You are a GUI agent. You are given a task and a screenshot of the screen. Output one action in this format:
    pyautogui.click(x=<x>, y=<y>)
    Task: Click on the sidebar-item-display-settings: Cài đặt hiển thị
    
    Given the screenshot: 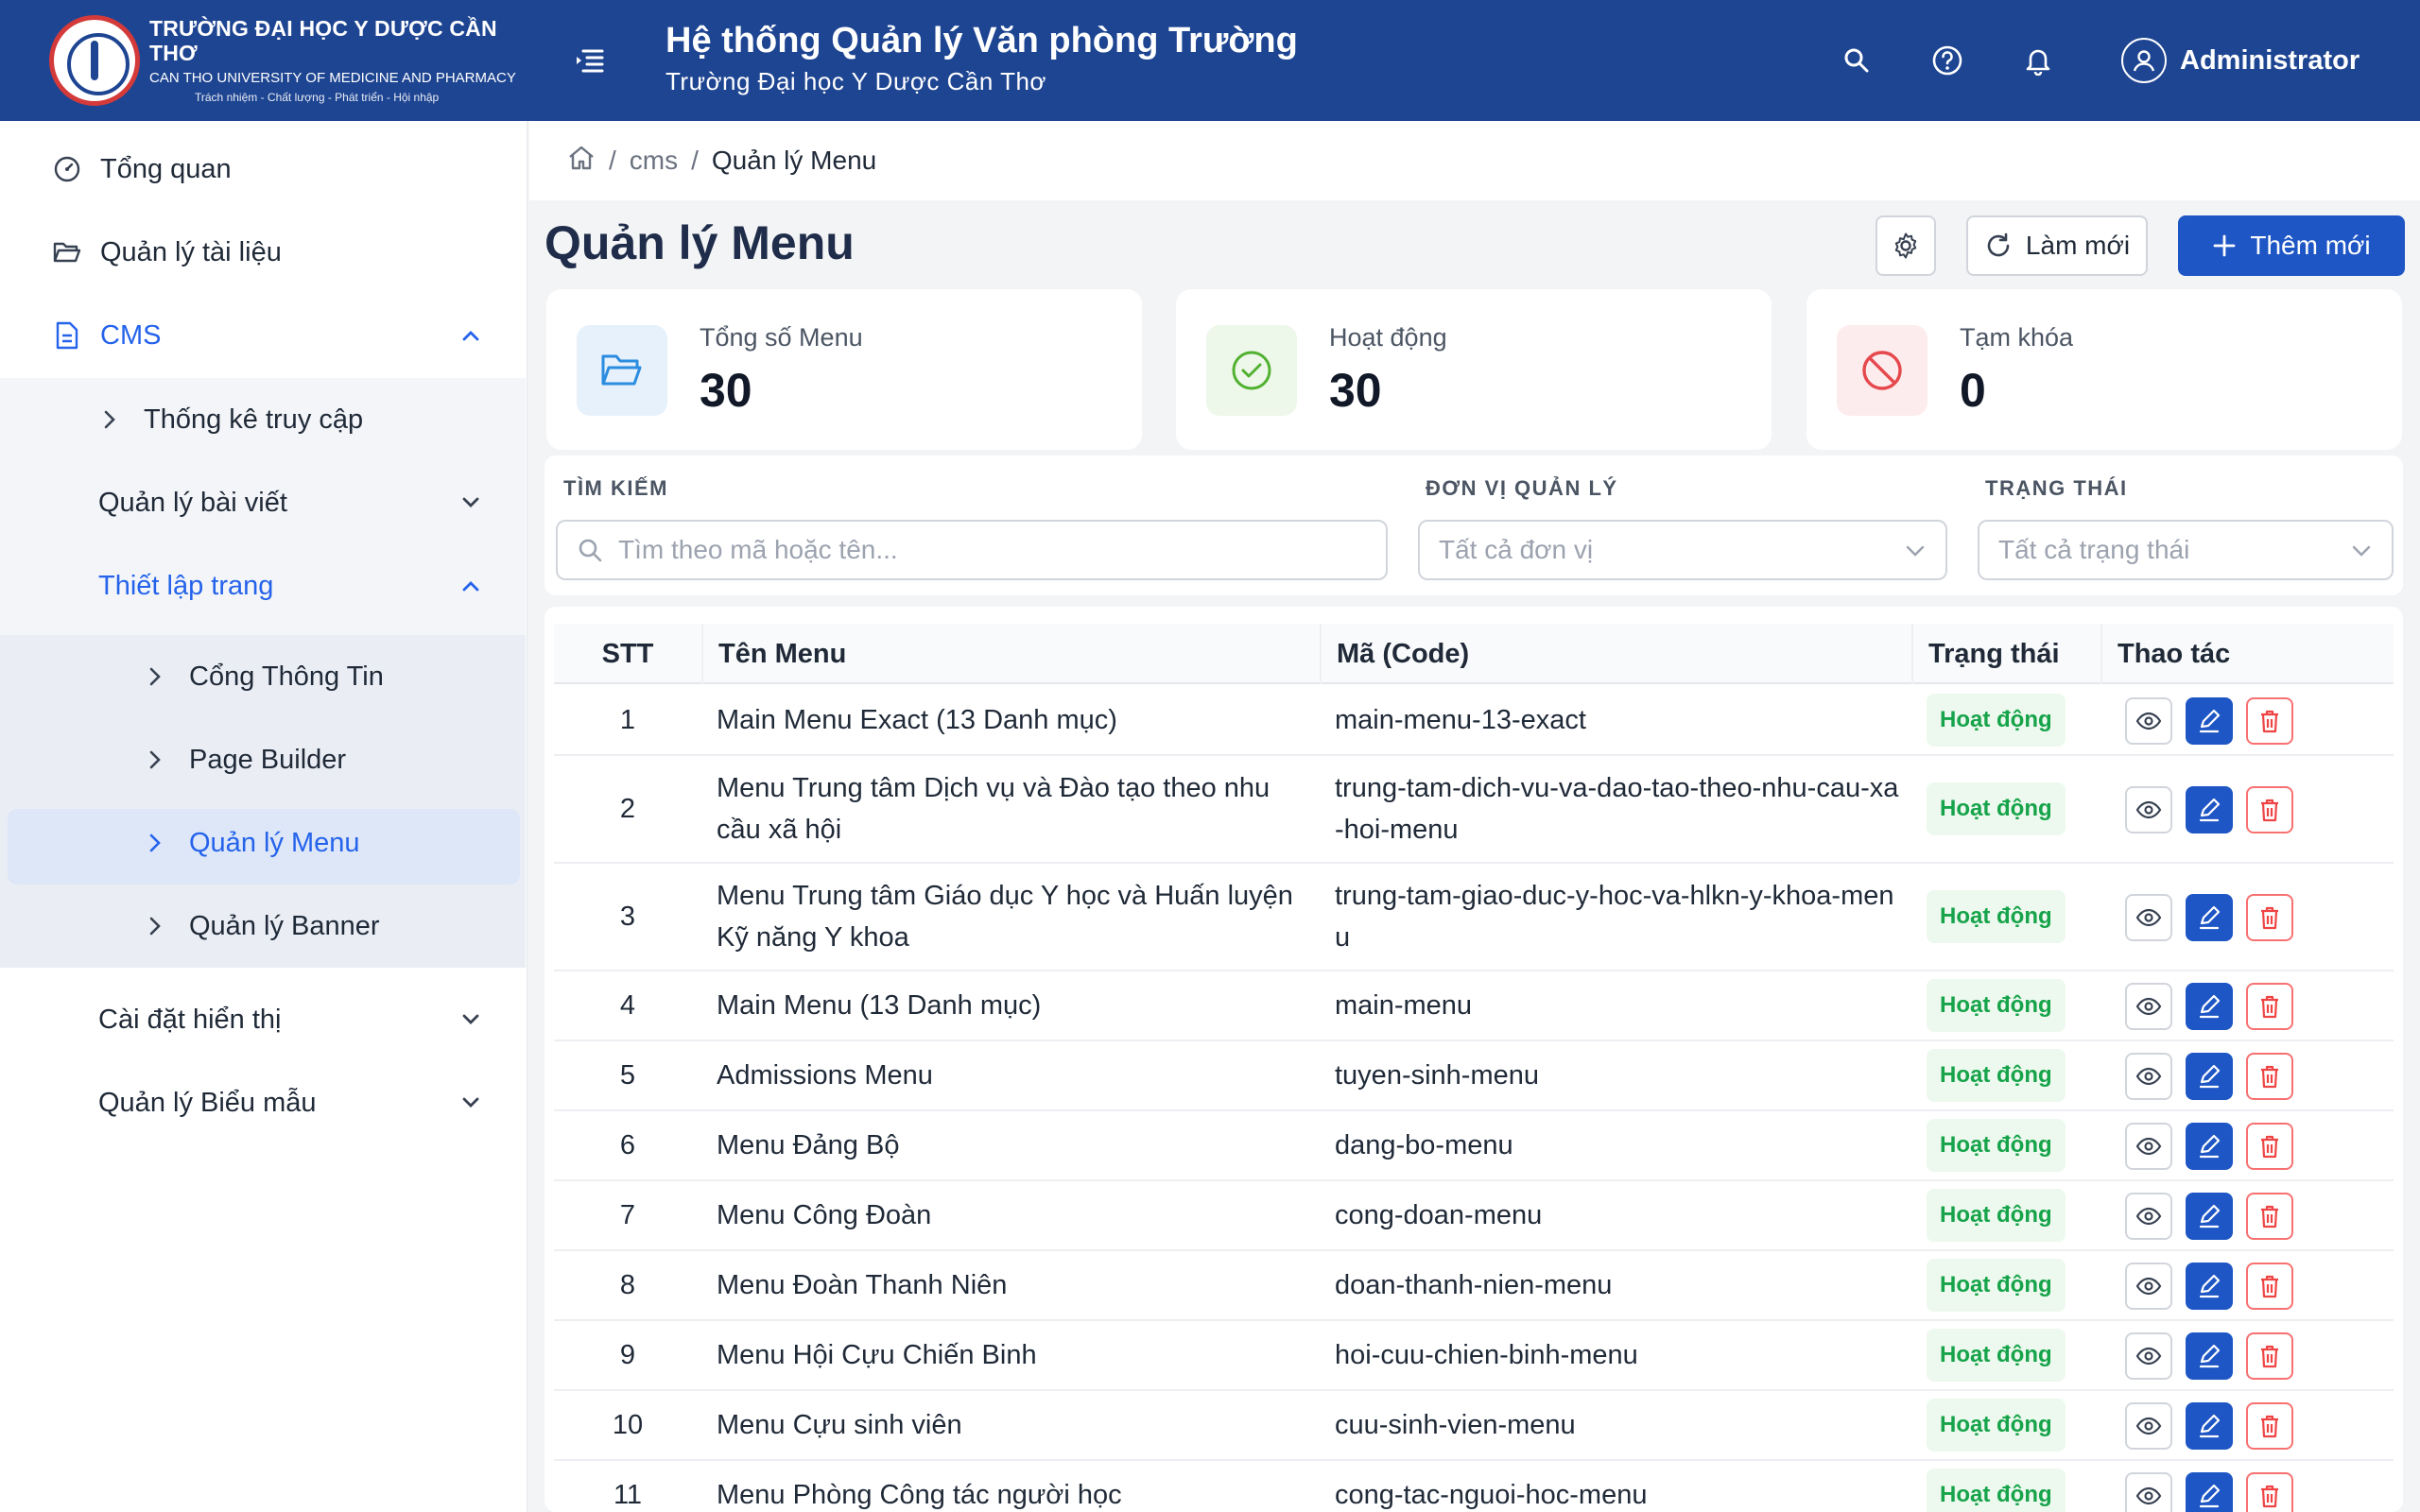 What is the action you would take?
    pyautogui.click(x=263, y=1019)
    